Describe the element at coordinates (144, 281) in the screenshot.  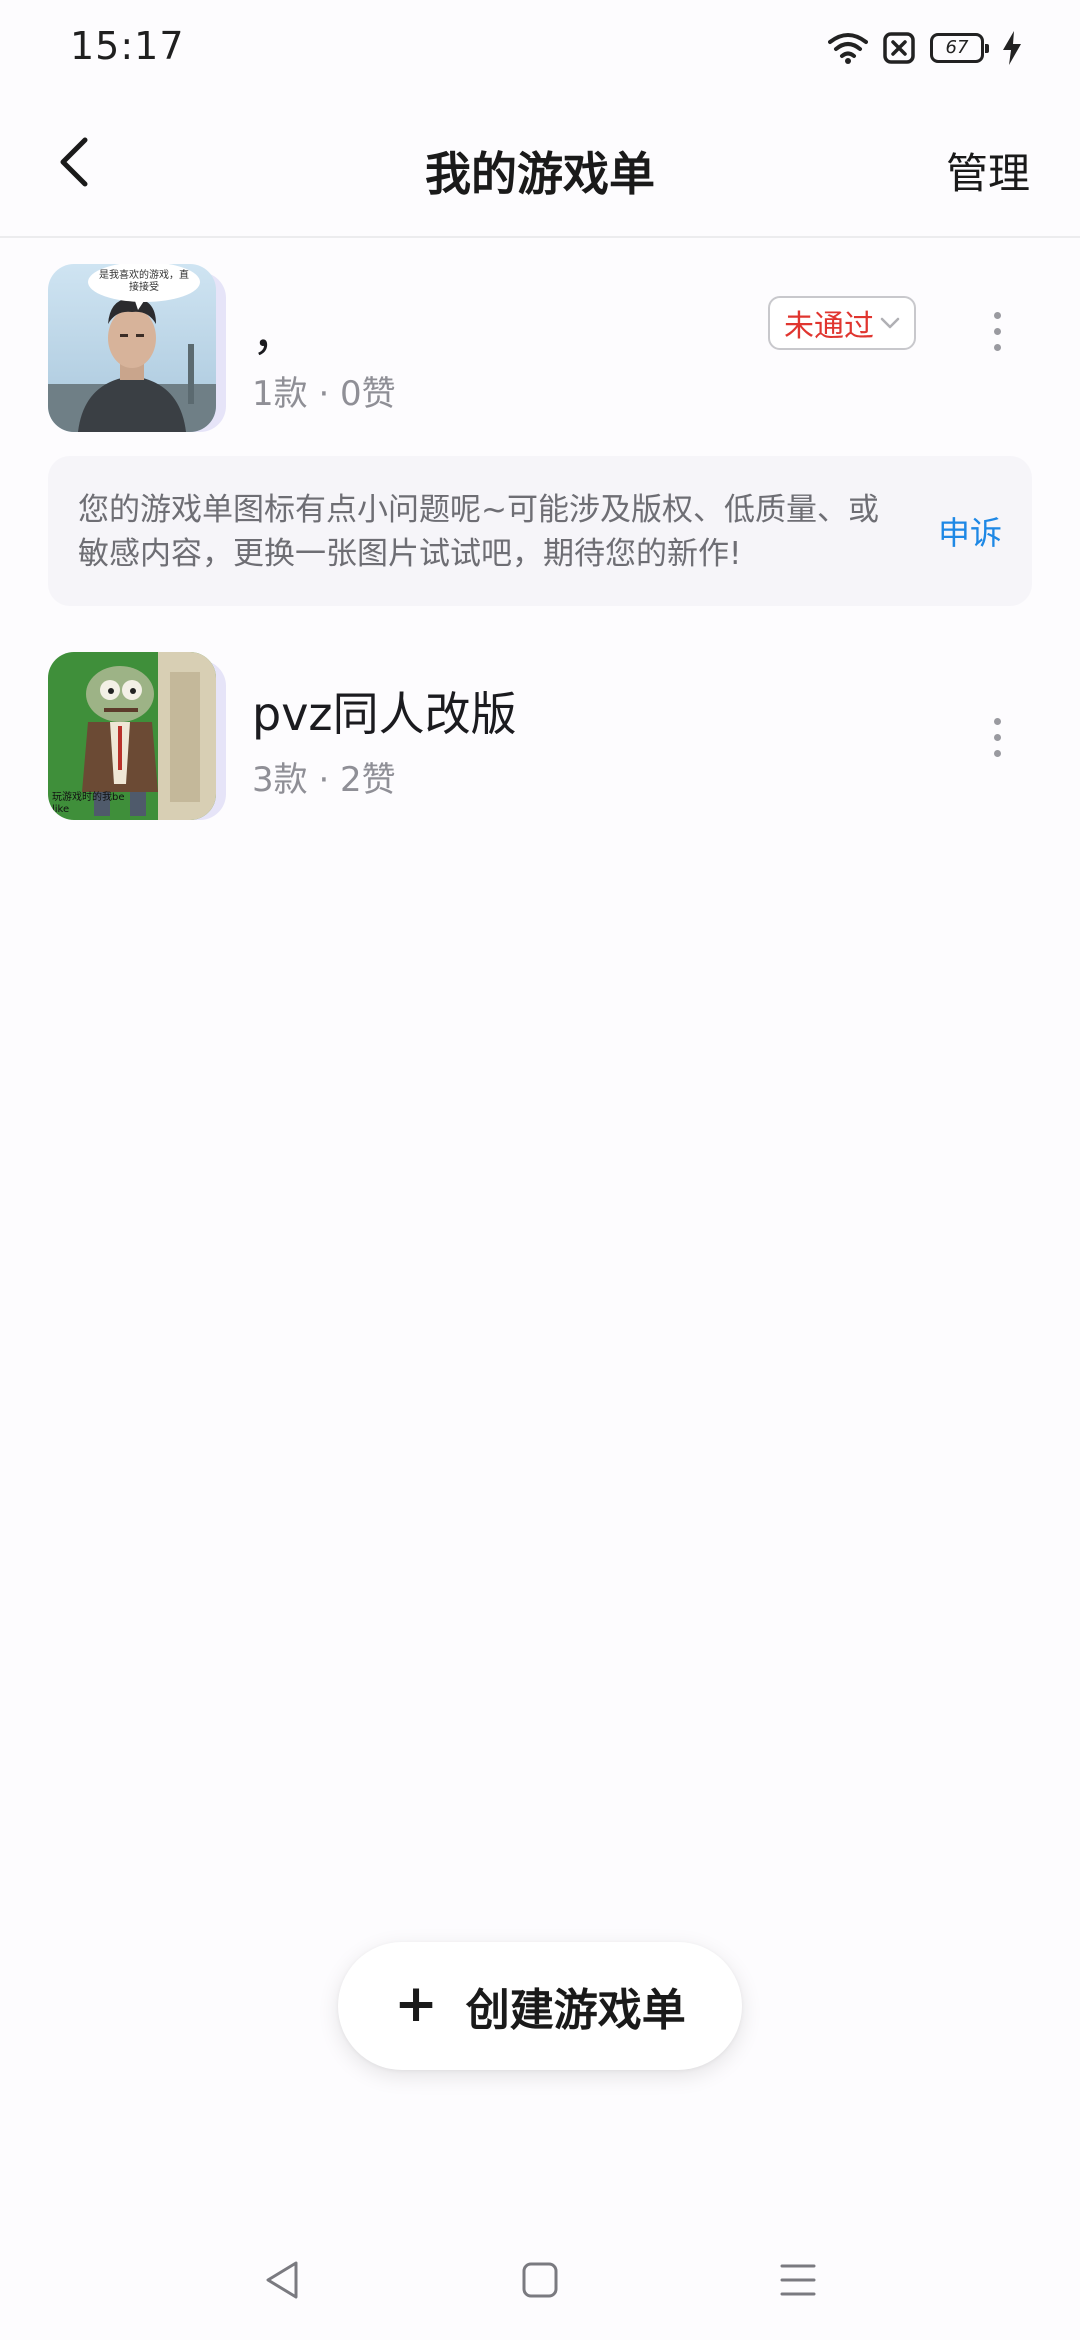
I see `cover-caption: 是我喜欢的游戏，直接接受` at that location.